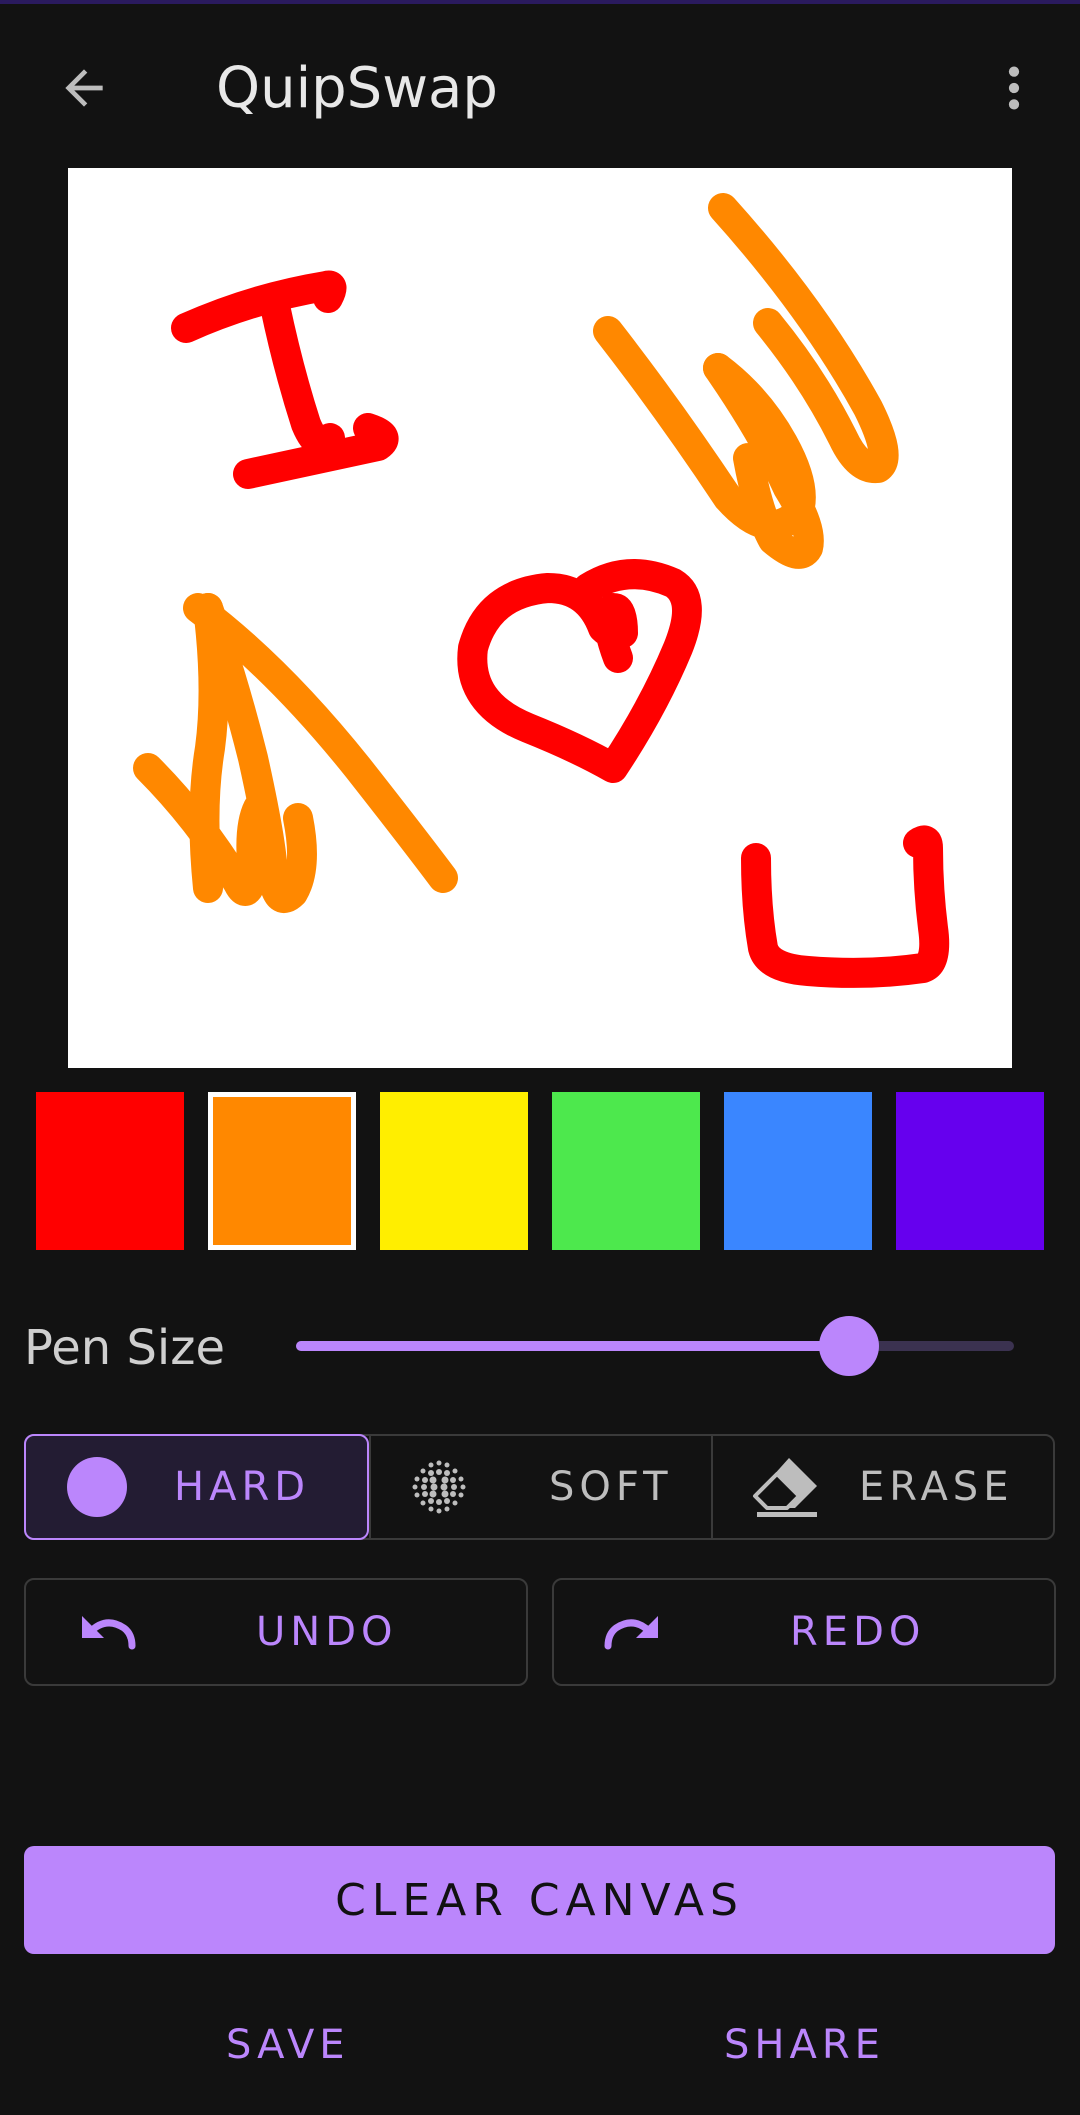 The height and width of the screenshot is (2115, 1080). I want to click on stroke-letter-w, so click(746, 381).